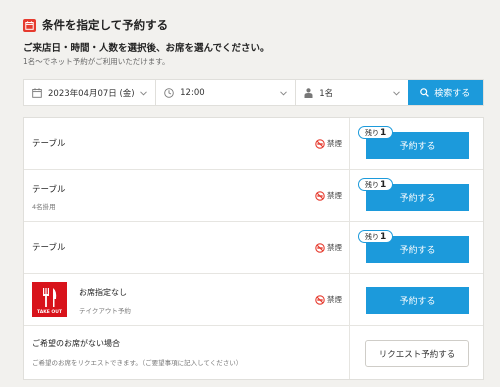 The width and height of the screenshot is (500, 387). What do you see at coordinates (76, 343) in the screenshot?
I see `request-title: ご希望のお席がない場合` at bounding box center [76, 343].